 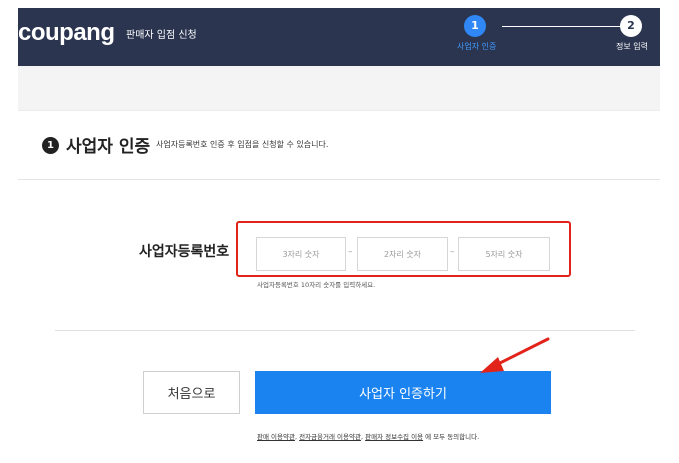 What do you see at coordinates (191, 392) in the screenshot?
I see `back-to-start-button: 처음으로` at bounding box center [191, 392].